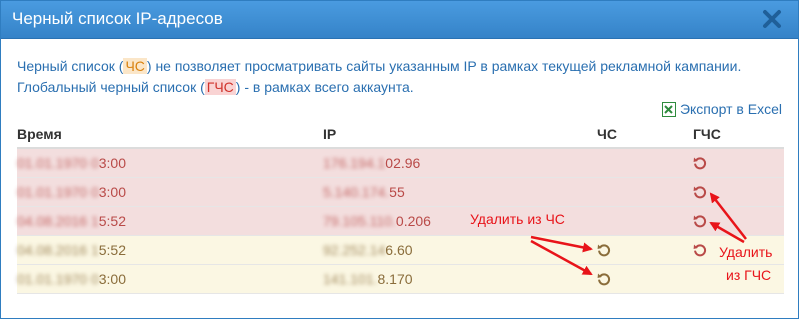 This screenshot has width=799, height=320. What do you see at coordinates (117, 18) in the screenshot?
I see `dialog-title: Черный список IP-адресов` at bounding box center [117, 18].